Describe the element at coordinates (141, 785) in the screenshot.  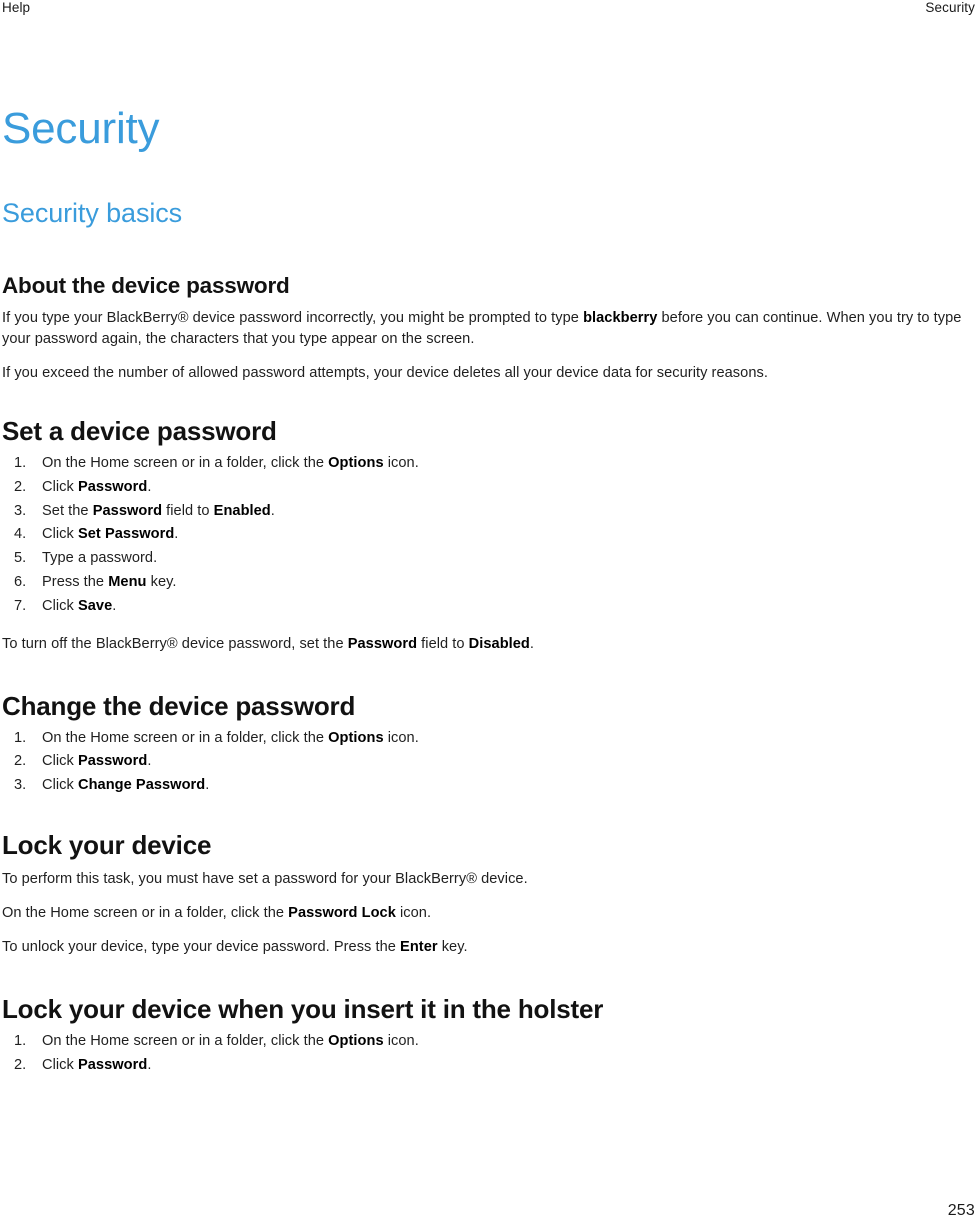
I see `text-run-bold: Change Password` at that location.